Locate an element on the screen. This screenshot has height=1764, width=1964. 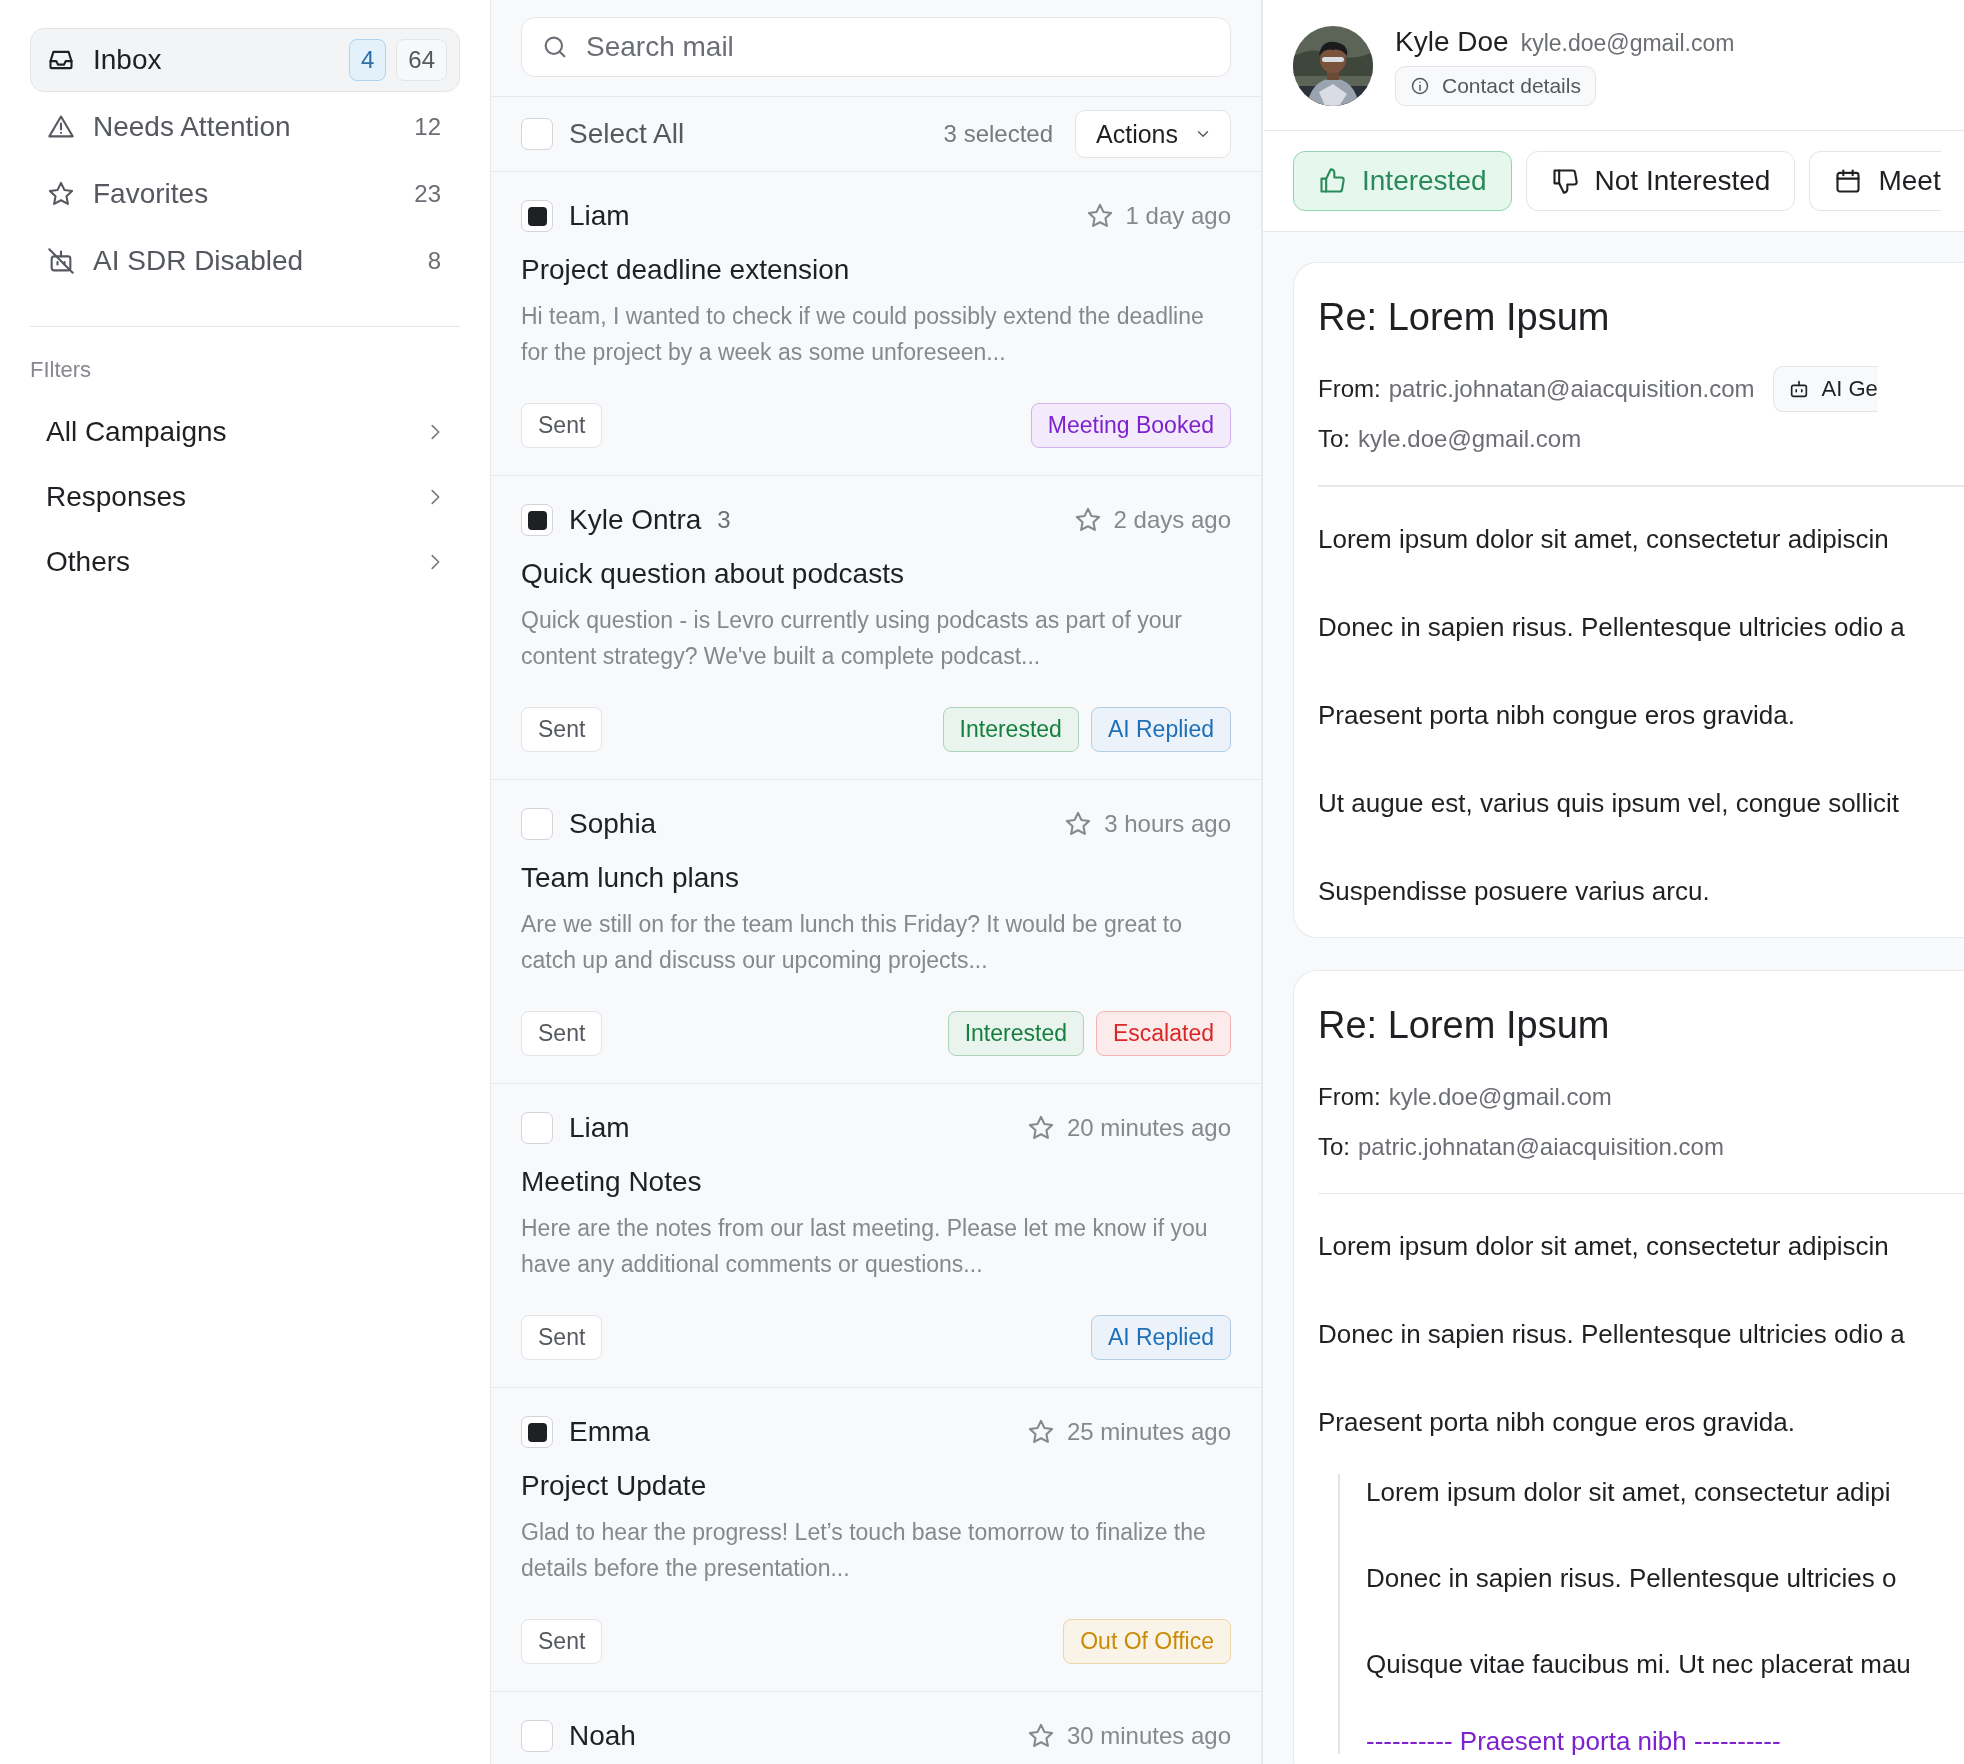
email-item: Noah 30 minutes ago is located at coordinates (876, 1728).